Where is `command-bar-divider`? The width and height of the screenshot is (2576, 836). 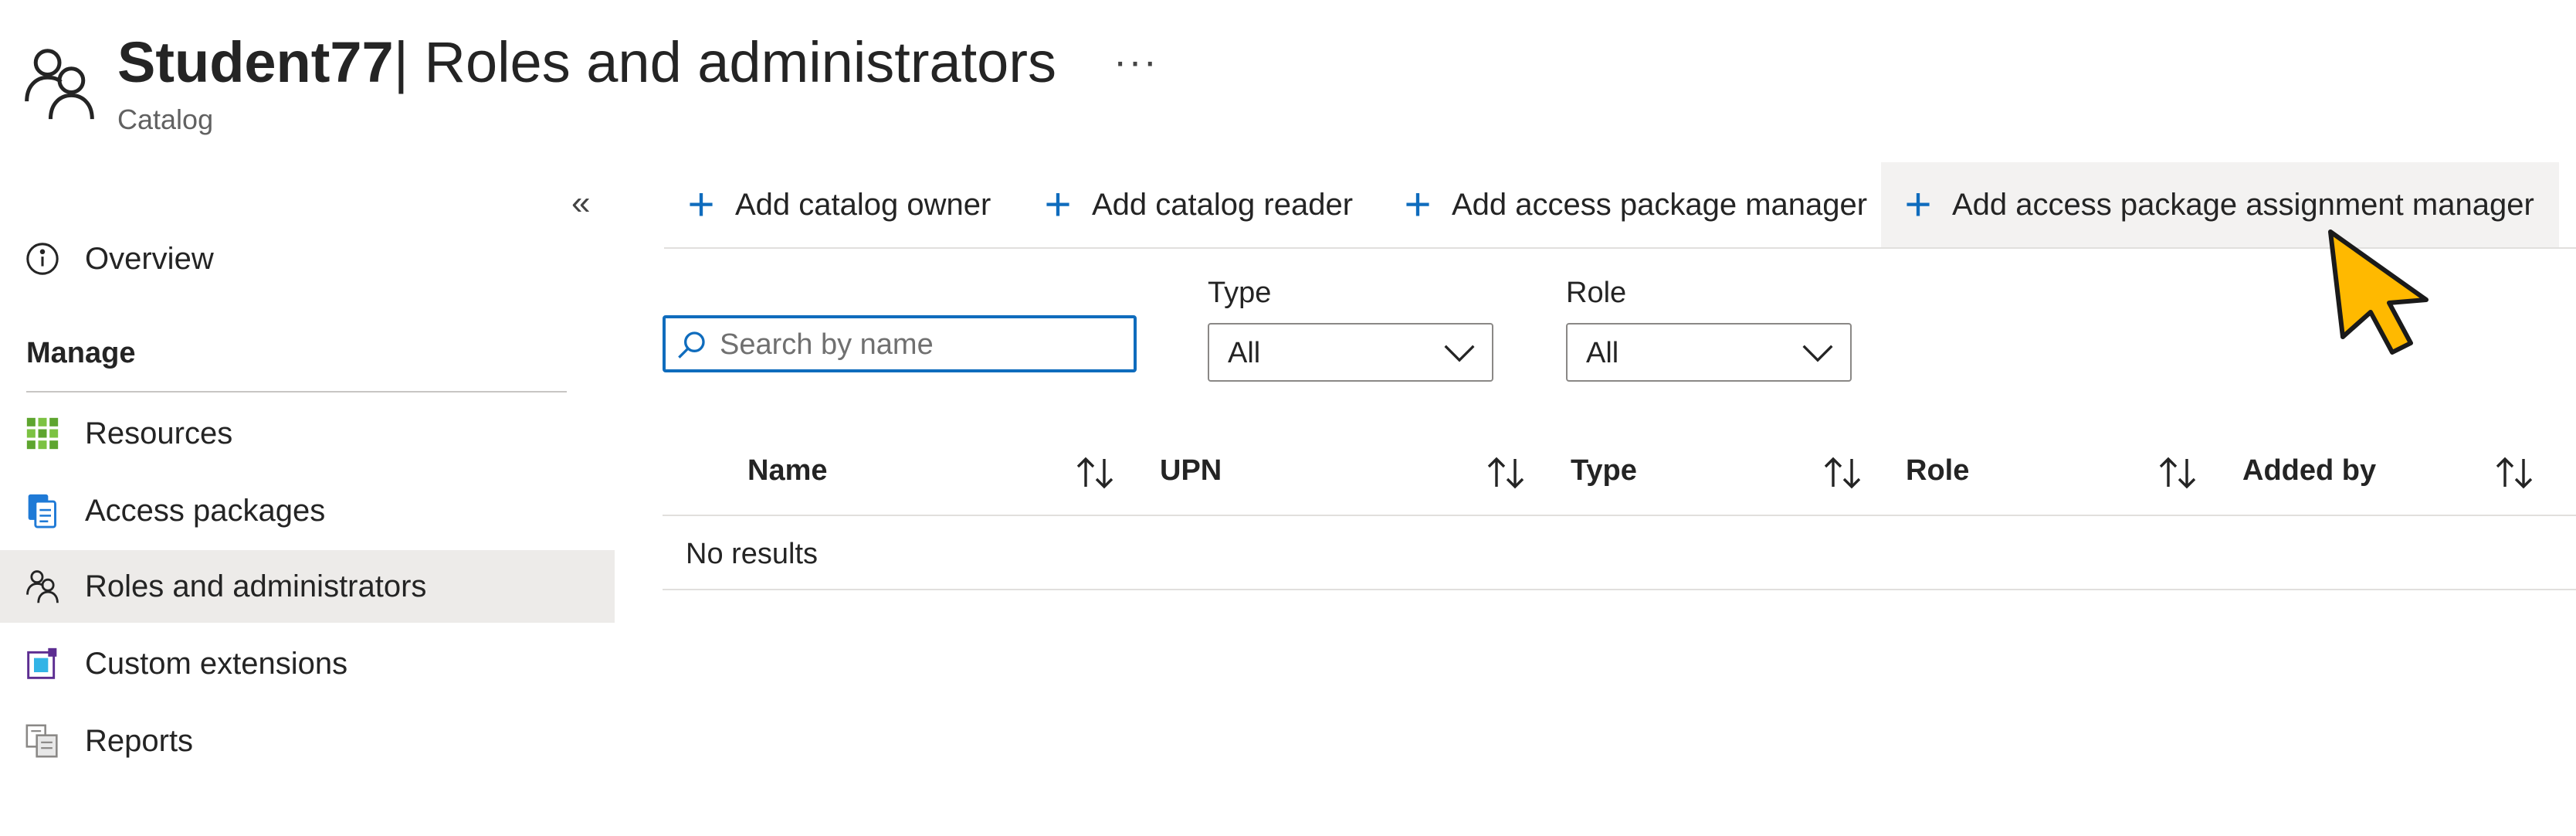 command-bar-divider is located at coordinates (1620, 248).